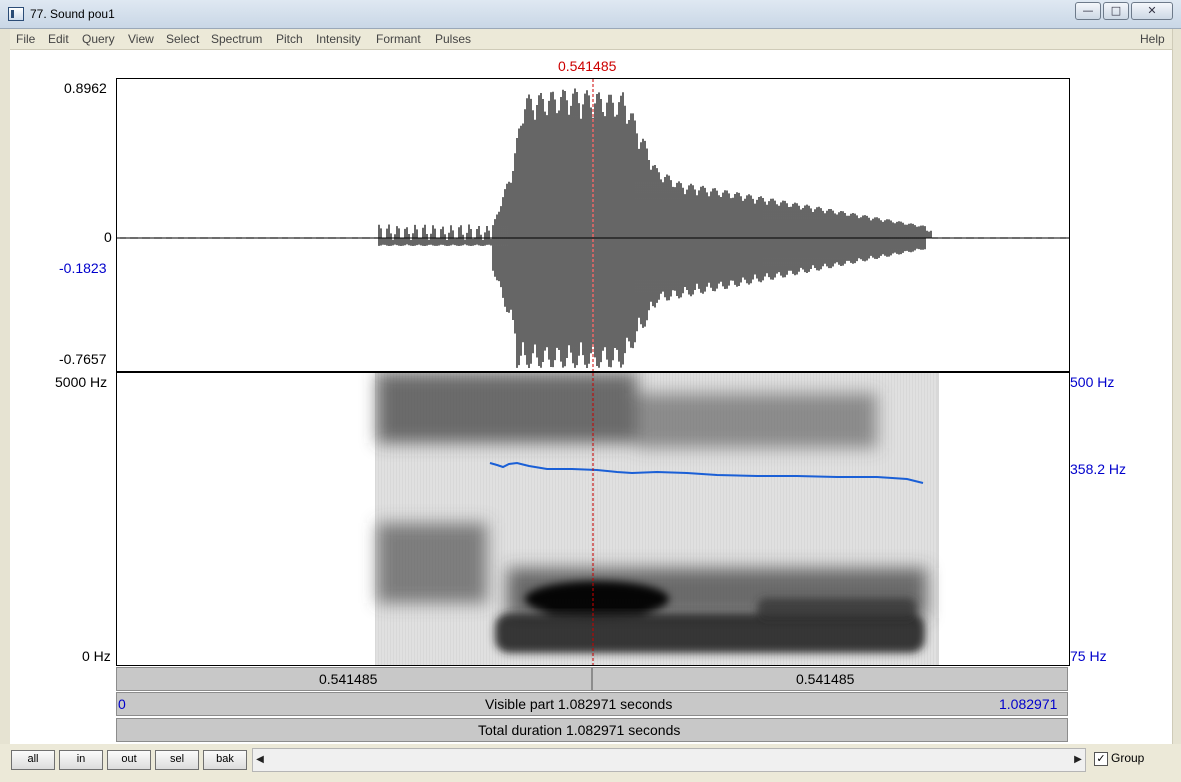 Image resolution: width=1181 pixels, height=782 pixels. I want to click on pitch-min: 75 Hz, so click(1088, 656).